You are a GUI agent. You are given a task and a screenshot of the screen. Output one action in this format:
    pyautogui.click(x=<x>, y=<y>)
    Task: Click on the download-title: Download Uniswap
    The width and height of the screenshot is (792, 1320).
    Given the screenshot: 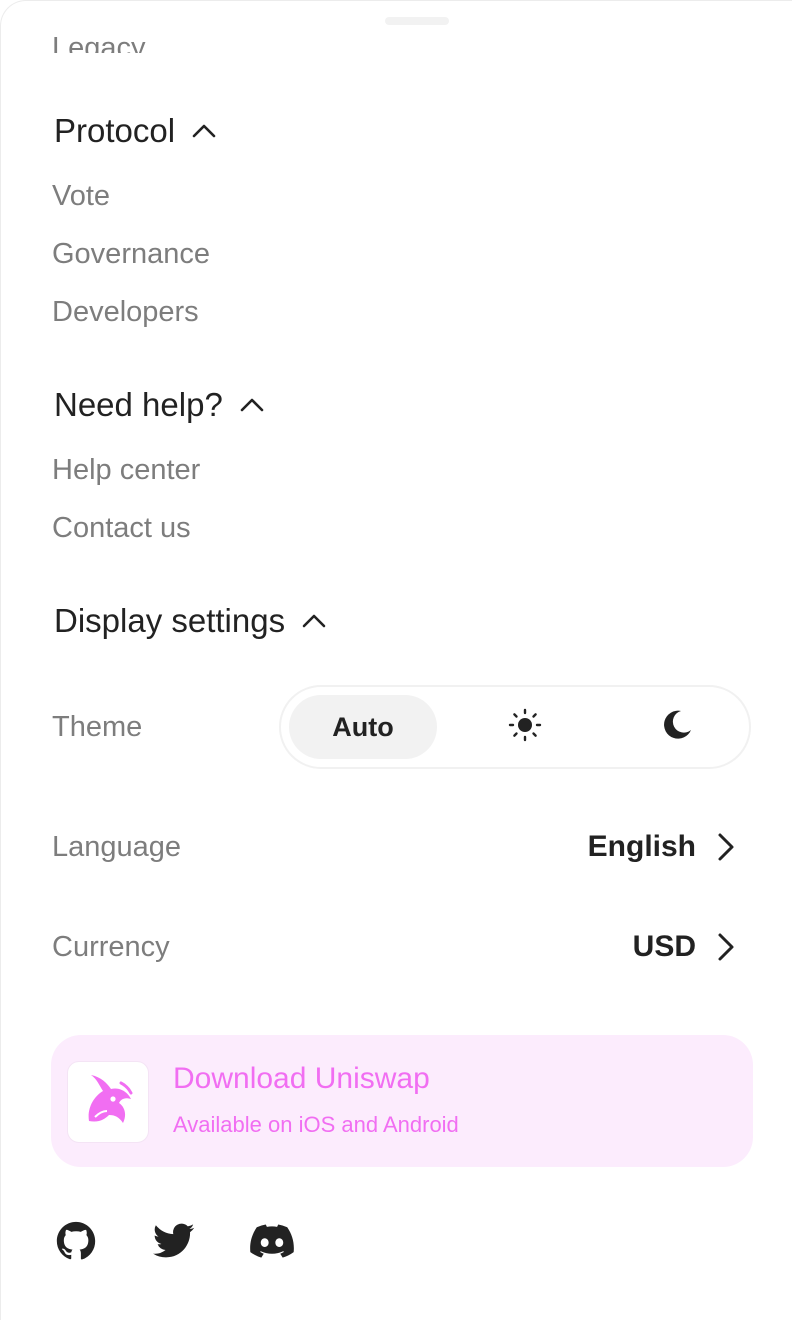 What is the action you would take?
    pyautogui.click(x=301, y=1078)
    